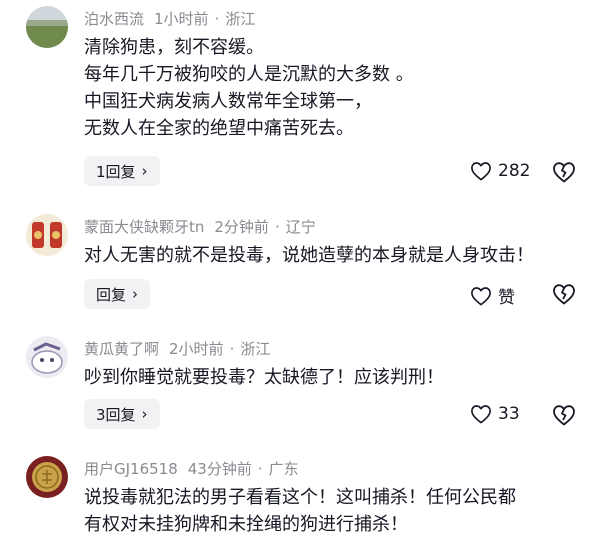 Image resolution: width=600 pixels, height=545 pixels. I want to click on avatar-cartoon-image, so click(47, 357).